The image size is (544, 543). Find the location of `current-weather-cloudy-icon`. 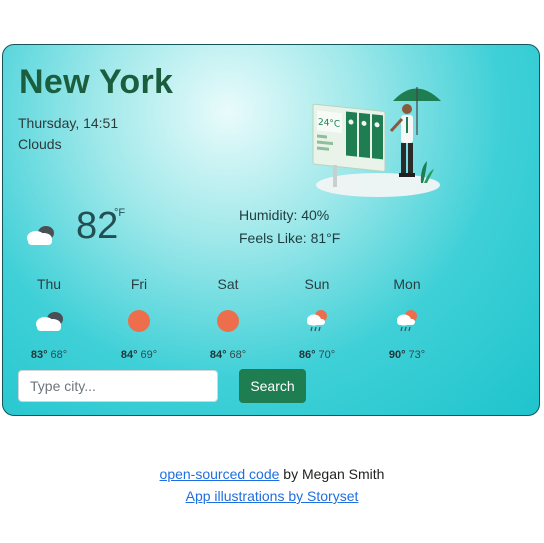

current-weather-cloudy-icon is located at coordinates (40, 235).